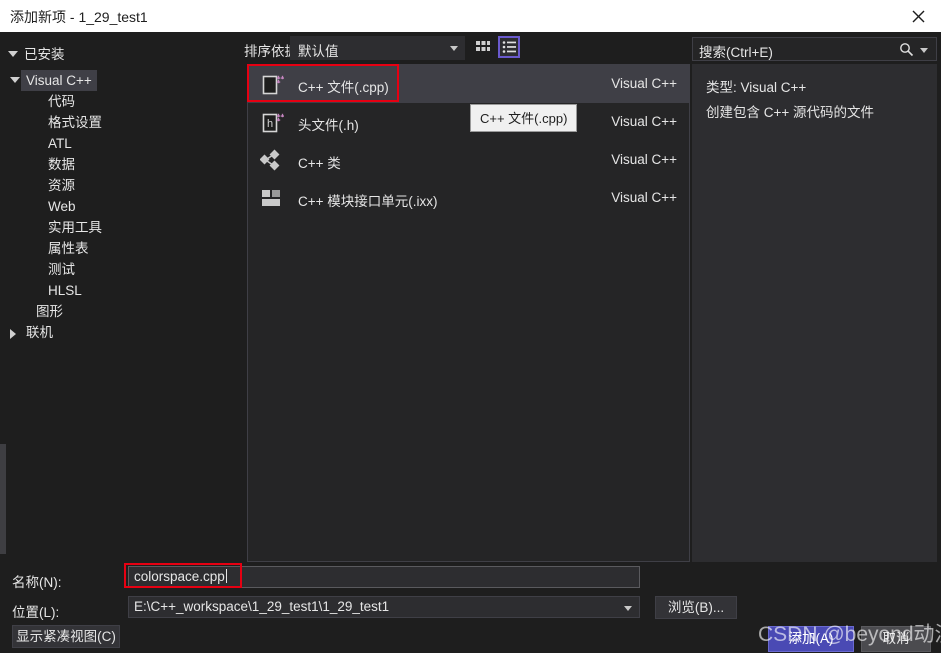 This screenshot has height=653, width=941. I want to click on sort-bar: 排序依据: 默认值, so click(465, 48).